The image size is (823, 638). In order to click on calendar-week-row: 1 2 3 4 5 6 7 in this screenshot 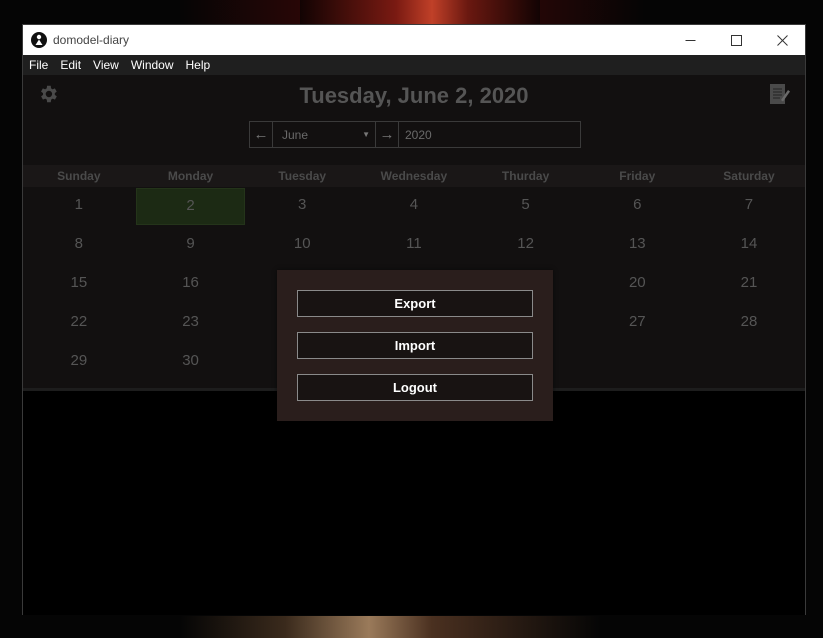, I will do `click(414, 206)`.